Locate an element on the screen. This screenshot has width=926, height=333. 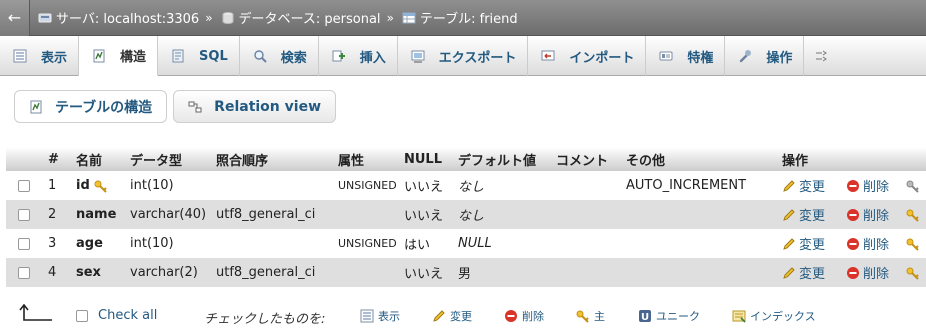
column-default: 男 is located at coordinates (465, 274).